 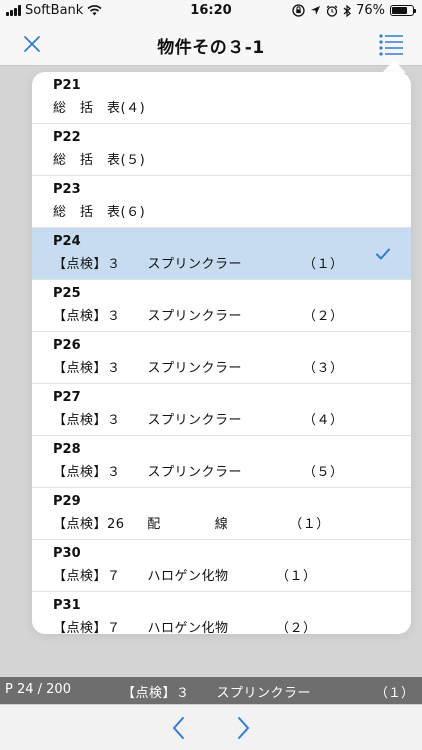 I want to click on list-item: P24 【点検】３ スプリンクラー （１）, so click(x=221, y=254).